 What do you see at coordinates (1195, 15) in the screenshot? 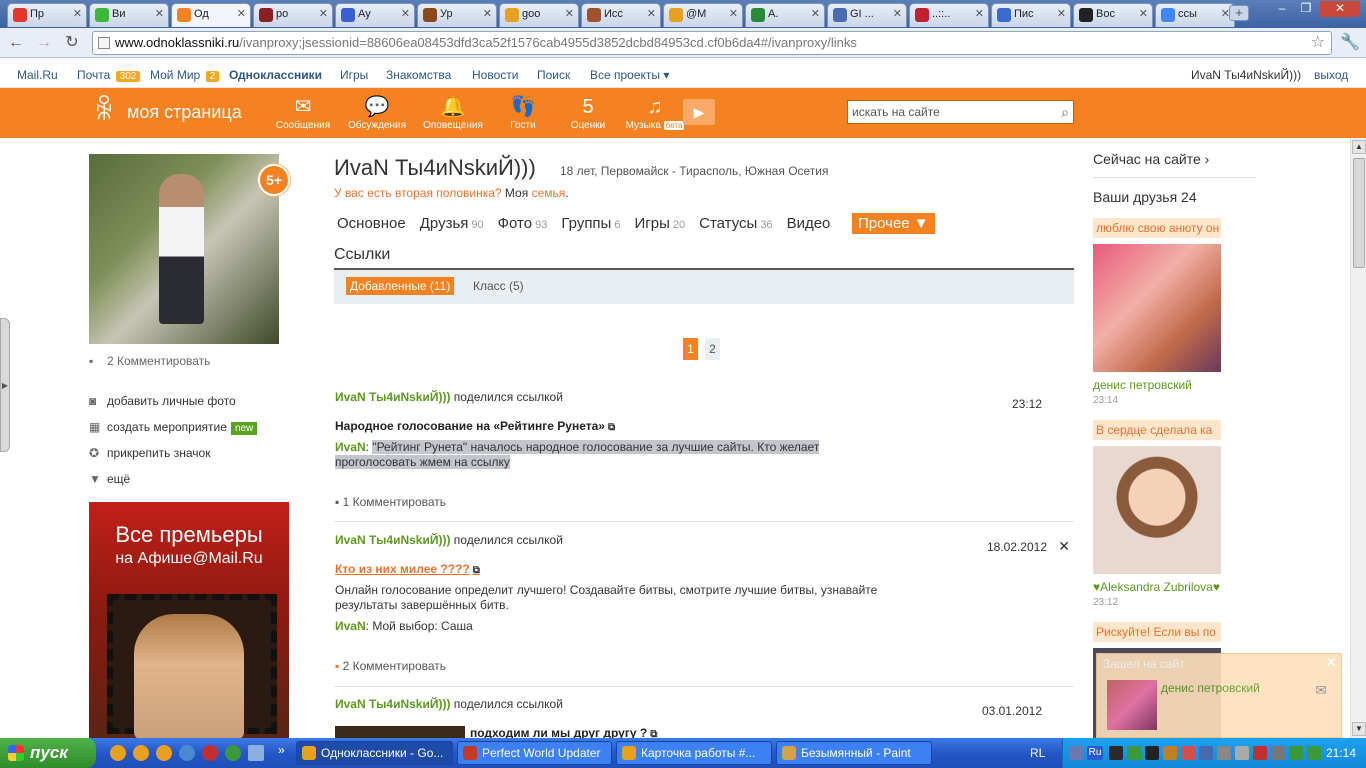
I see `browser-tab: ссы ✕` at bounding box center [1195, 15].